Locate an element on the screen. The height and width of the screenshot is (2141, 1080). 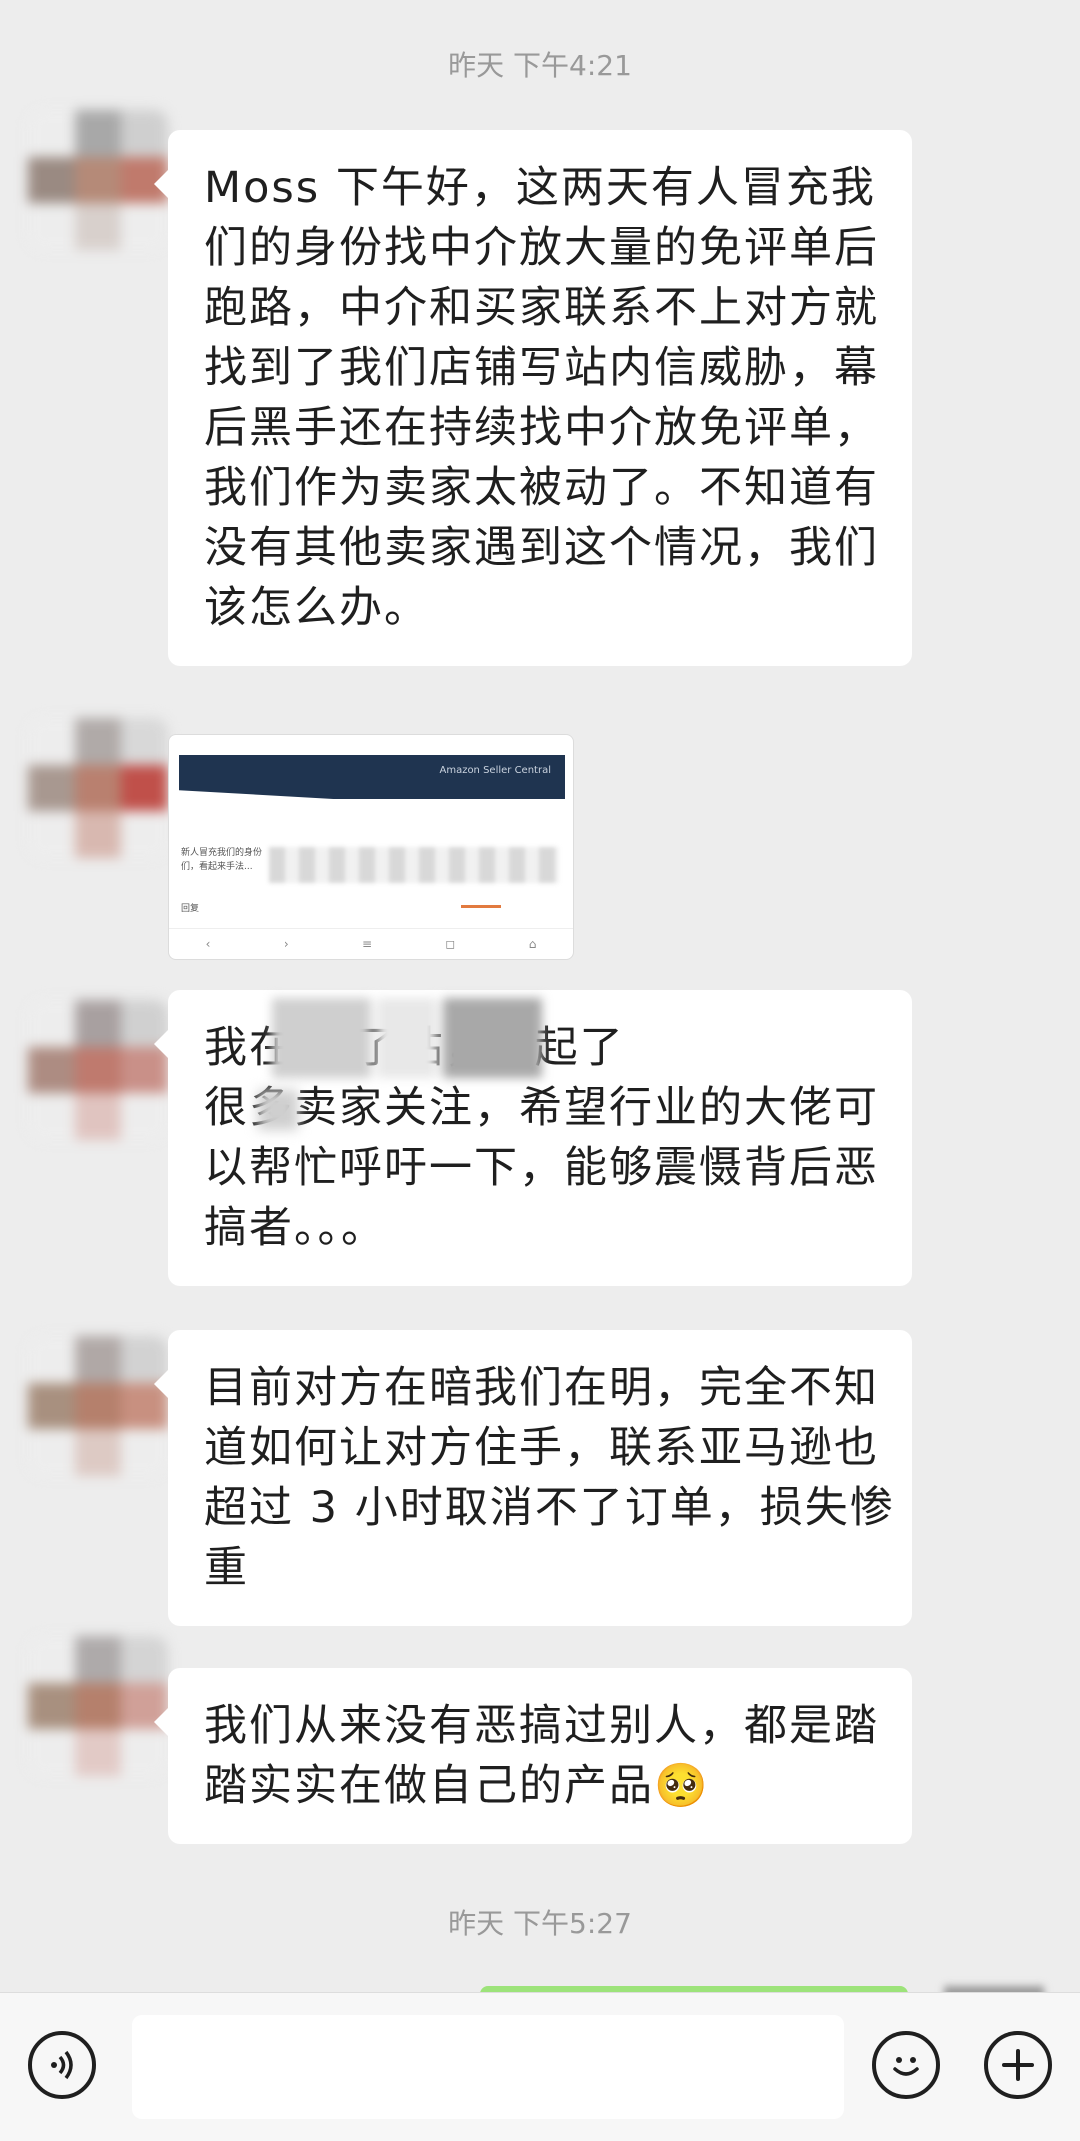
message-line: 重 is located at coordinates (226, 1568).